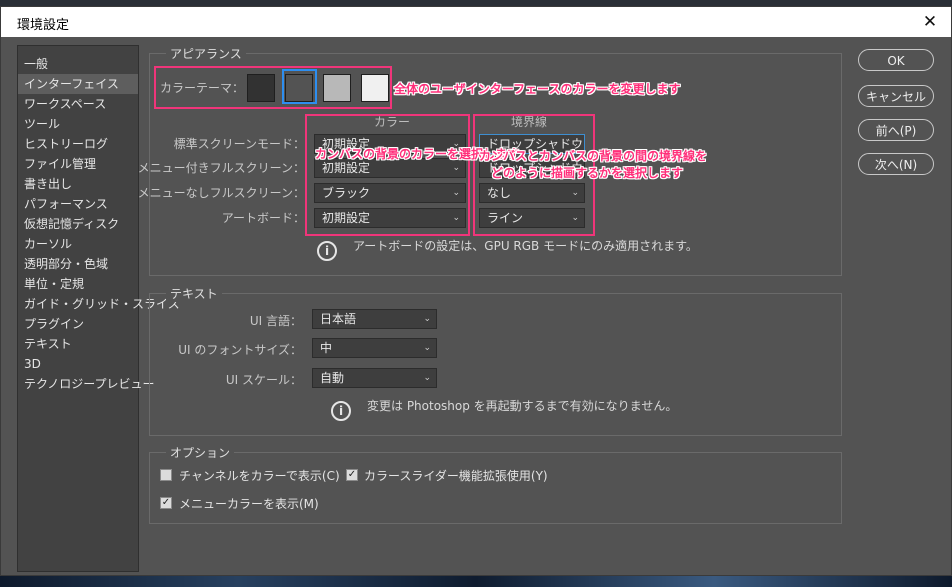 Image resolution: width=952 pixels, height=587 pixels. I want to click on ui-font-size-select: 中 ⌄, so click(374, 348).